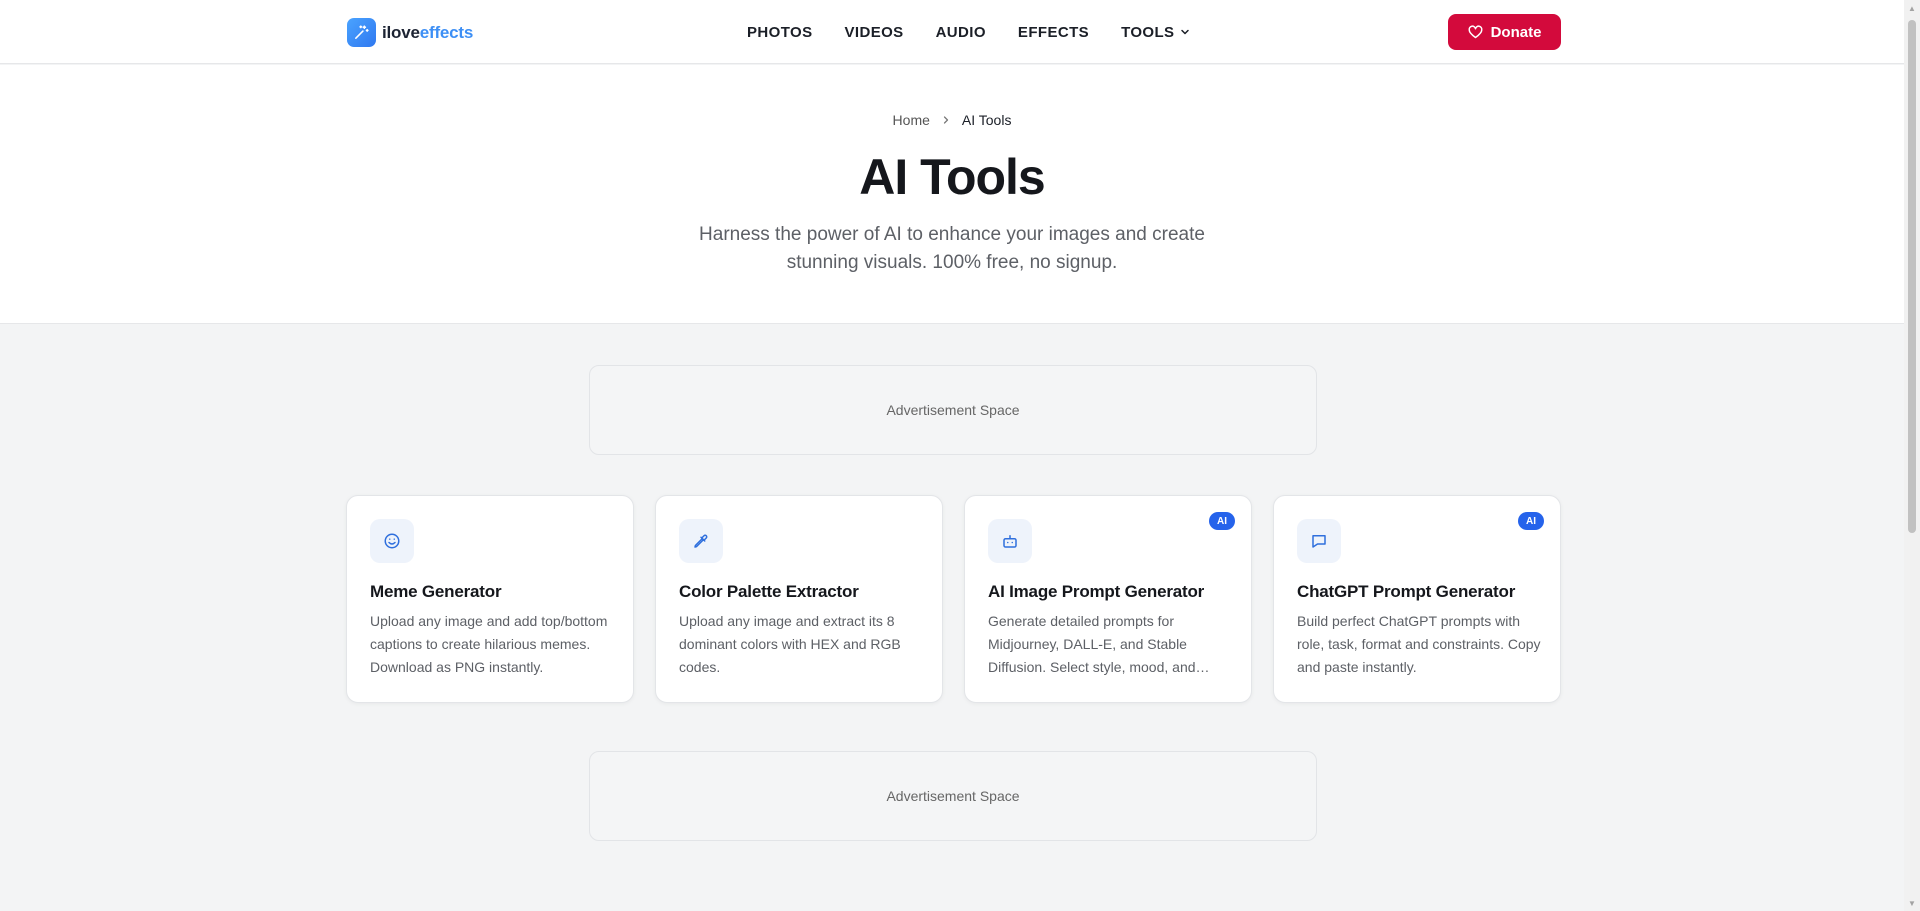 The image size is (1920, 911). What do you see at coordinates (1185, 32) in the screenshot?
I see `chevron-down-icon` at bounding box center [1185, 32].